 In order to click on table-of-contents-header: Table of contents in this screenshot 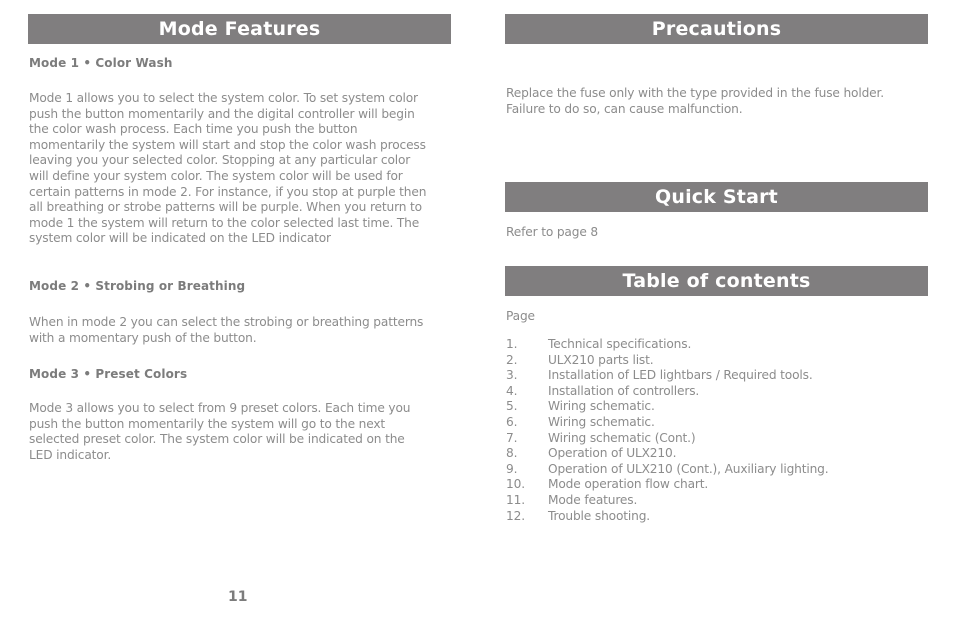, I will do `click(716, 281)`.